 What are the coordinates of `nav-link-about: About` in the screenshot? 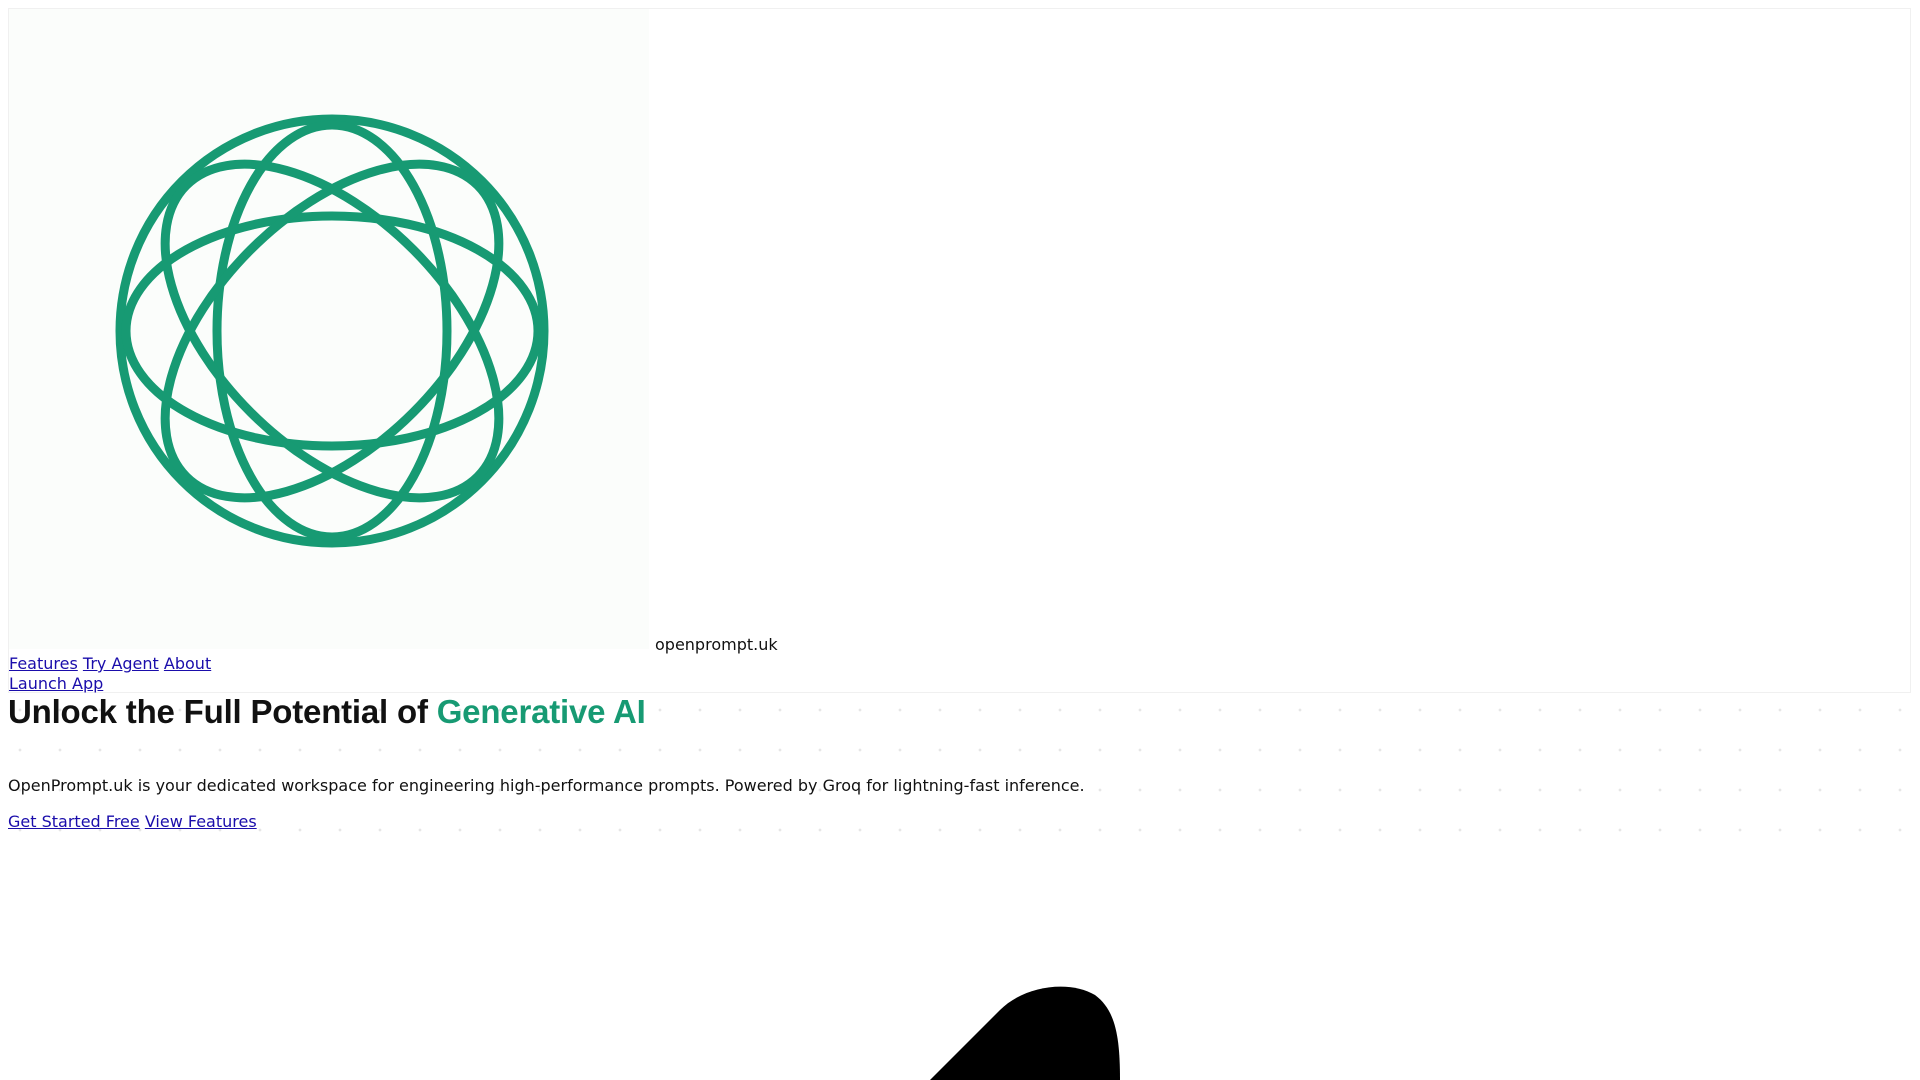 It's located at (187, 663).